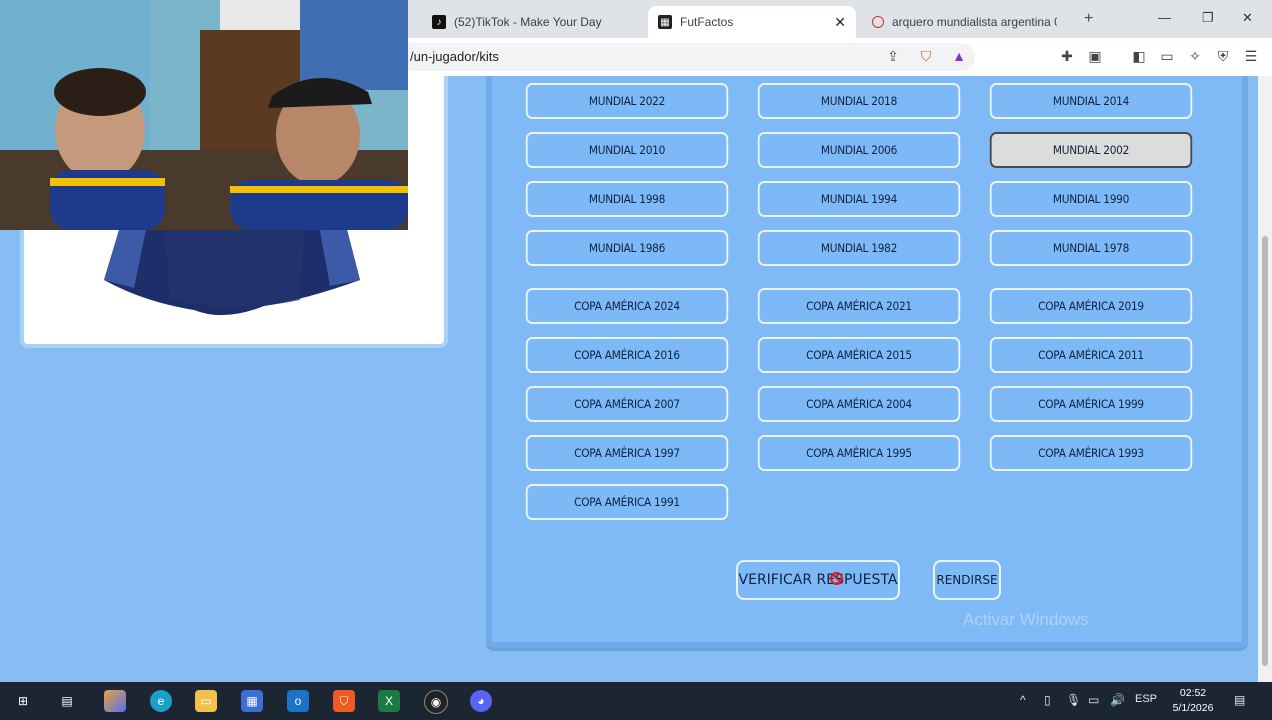  Describe the element at coordinates (1164, 17) in the screenshot. I see `minimize-icon: —` at that location.